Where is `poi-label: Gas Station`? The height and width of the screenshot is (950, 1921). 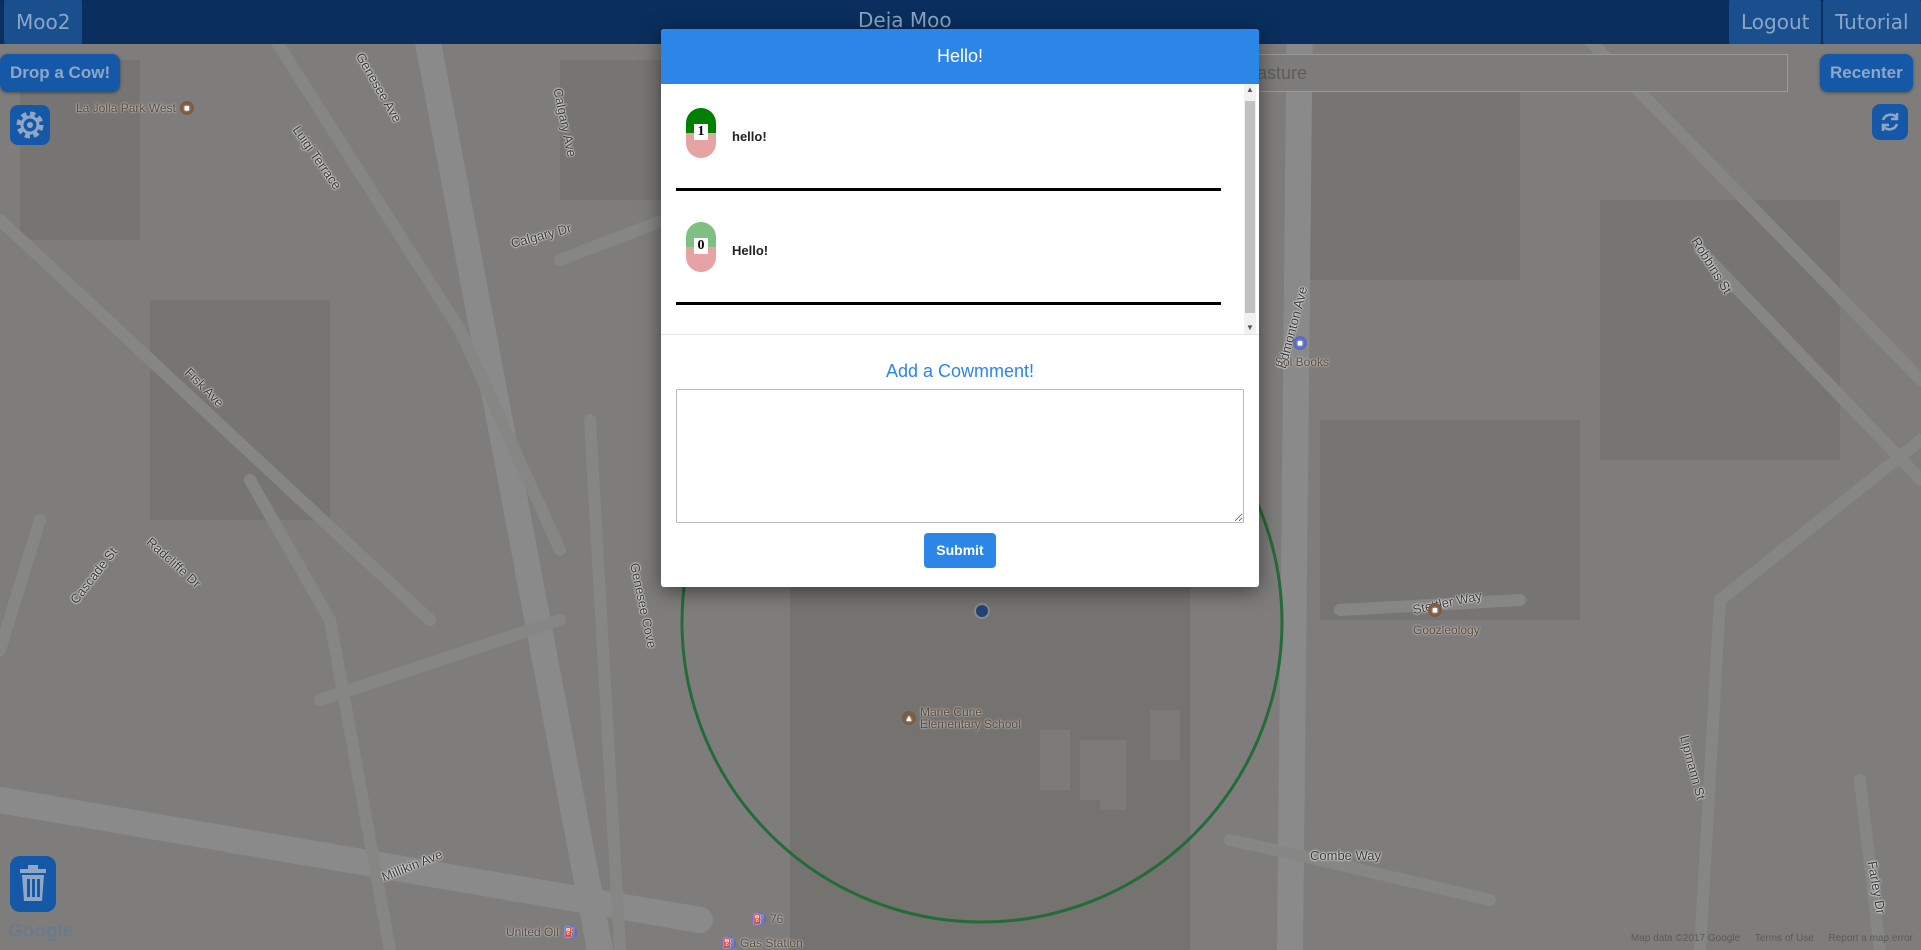
poi-label: Gas Station is located at coordinates (771, 943).